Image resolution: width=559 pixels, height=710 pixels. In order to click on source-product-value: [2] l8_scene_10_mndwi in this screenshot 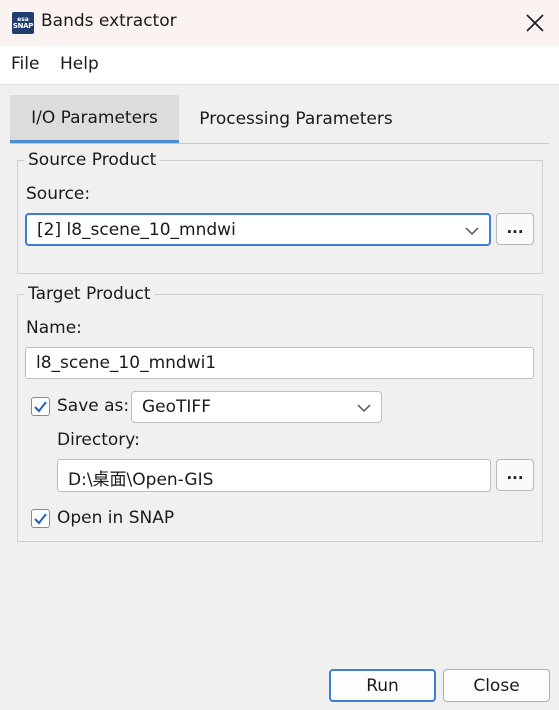, I will do `click(136, 230)`.